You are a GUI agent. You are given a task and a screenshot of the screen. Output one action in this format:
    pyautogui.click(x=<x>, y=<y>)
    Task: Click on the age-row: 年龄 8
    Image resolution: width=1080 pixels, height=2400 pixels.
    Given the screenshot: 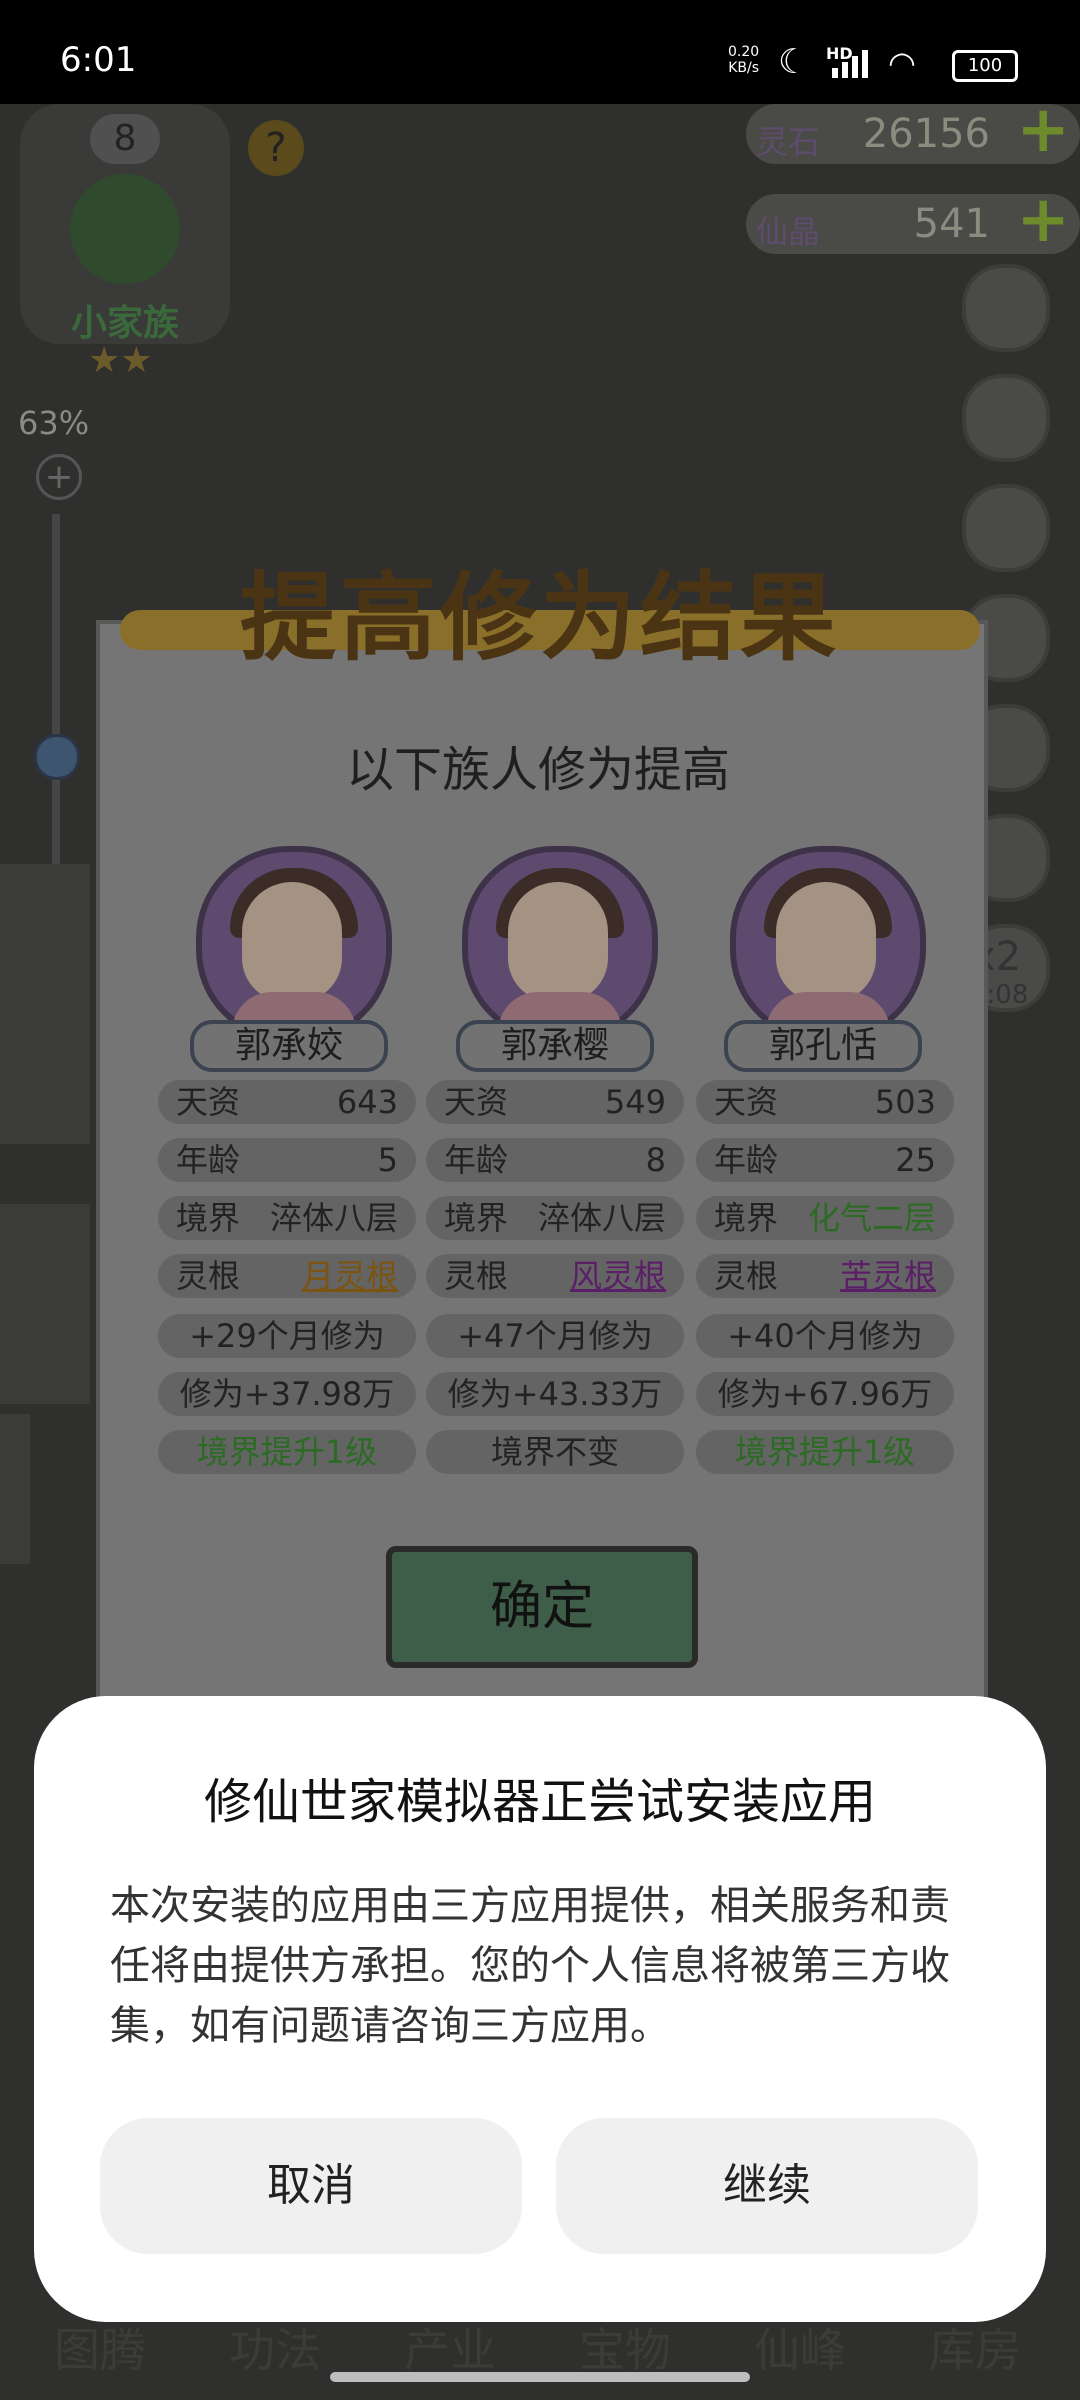 What is the action you would take?
    pyautogui.click(x=555, y=1160)
    